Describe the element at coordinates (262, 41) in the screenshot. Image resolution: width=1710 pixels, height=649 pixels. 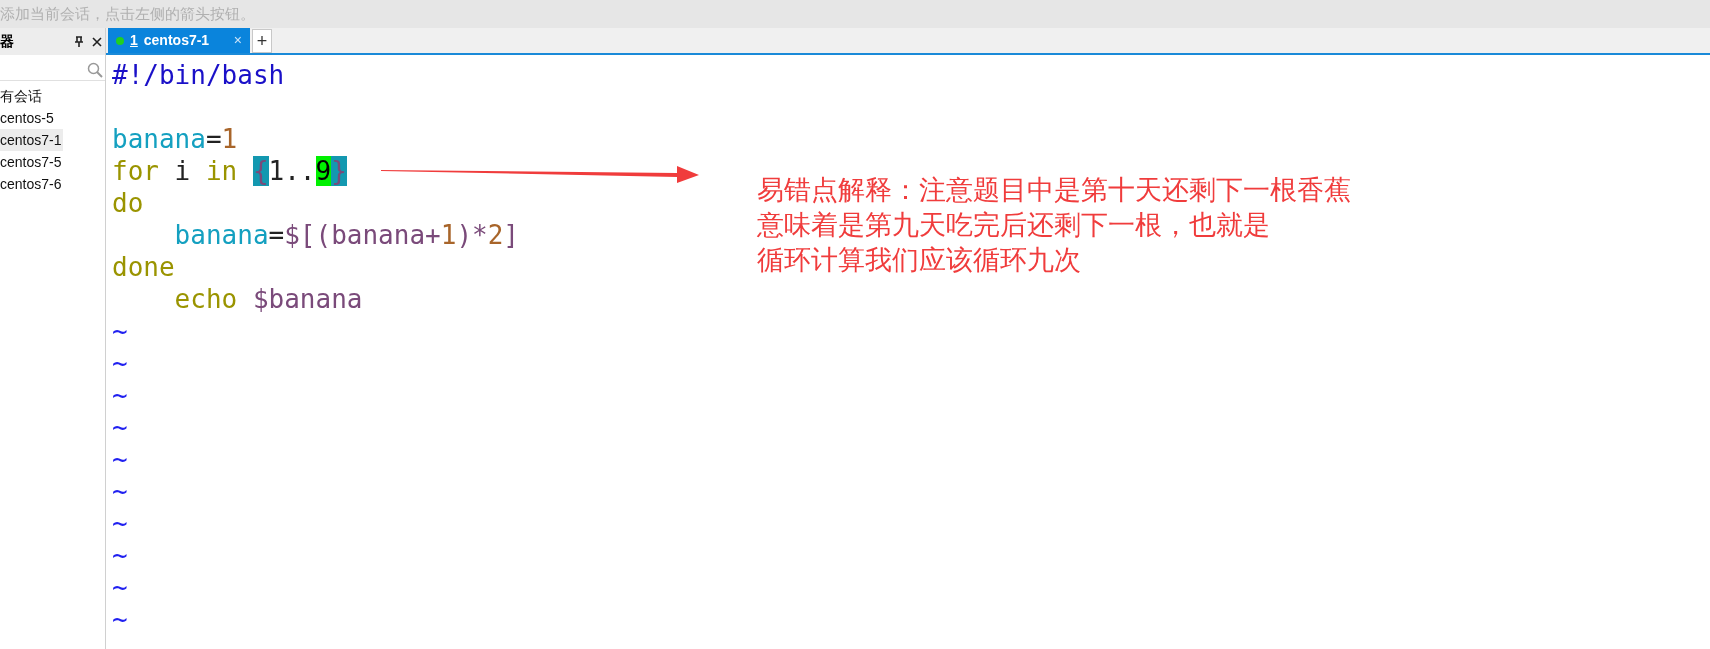
I see `new-tab-button: +` at that location.